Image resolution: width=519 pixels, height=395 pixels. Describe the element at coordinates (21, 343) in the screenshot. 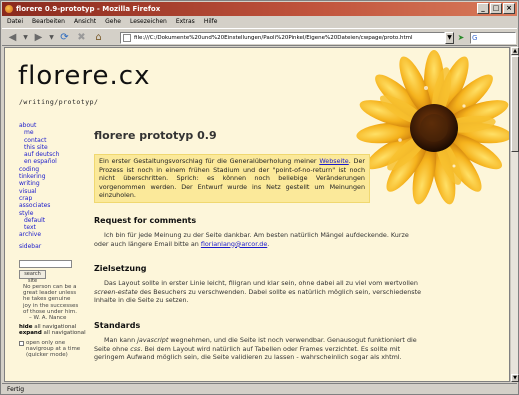

I see `one-navgroup-checkbox` at that location.